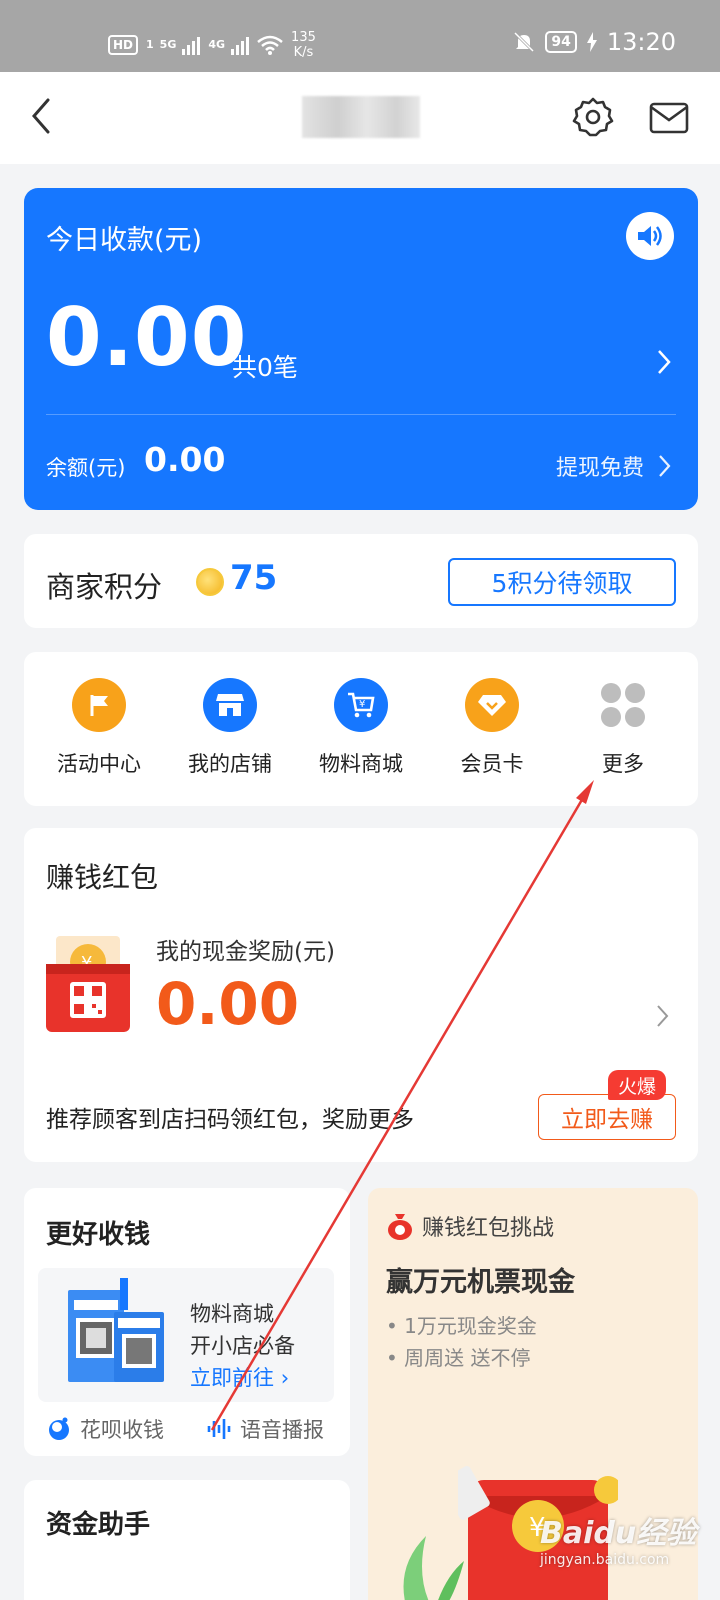 The width and height of the screenshot is (720, 1600). I want to click on watermark-main: Baidu经验, so click(618, 1533).